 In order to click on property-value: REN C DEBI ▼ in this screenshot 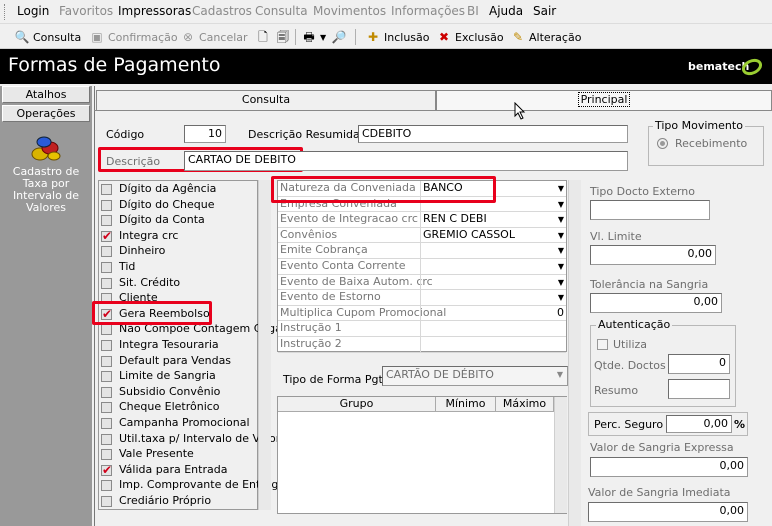, I will do `click(493, 220)`.